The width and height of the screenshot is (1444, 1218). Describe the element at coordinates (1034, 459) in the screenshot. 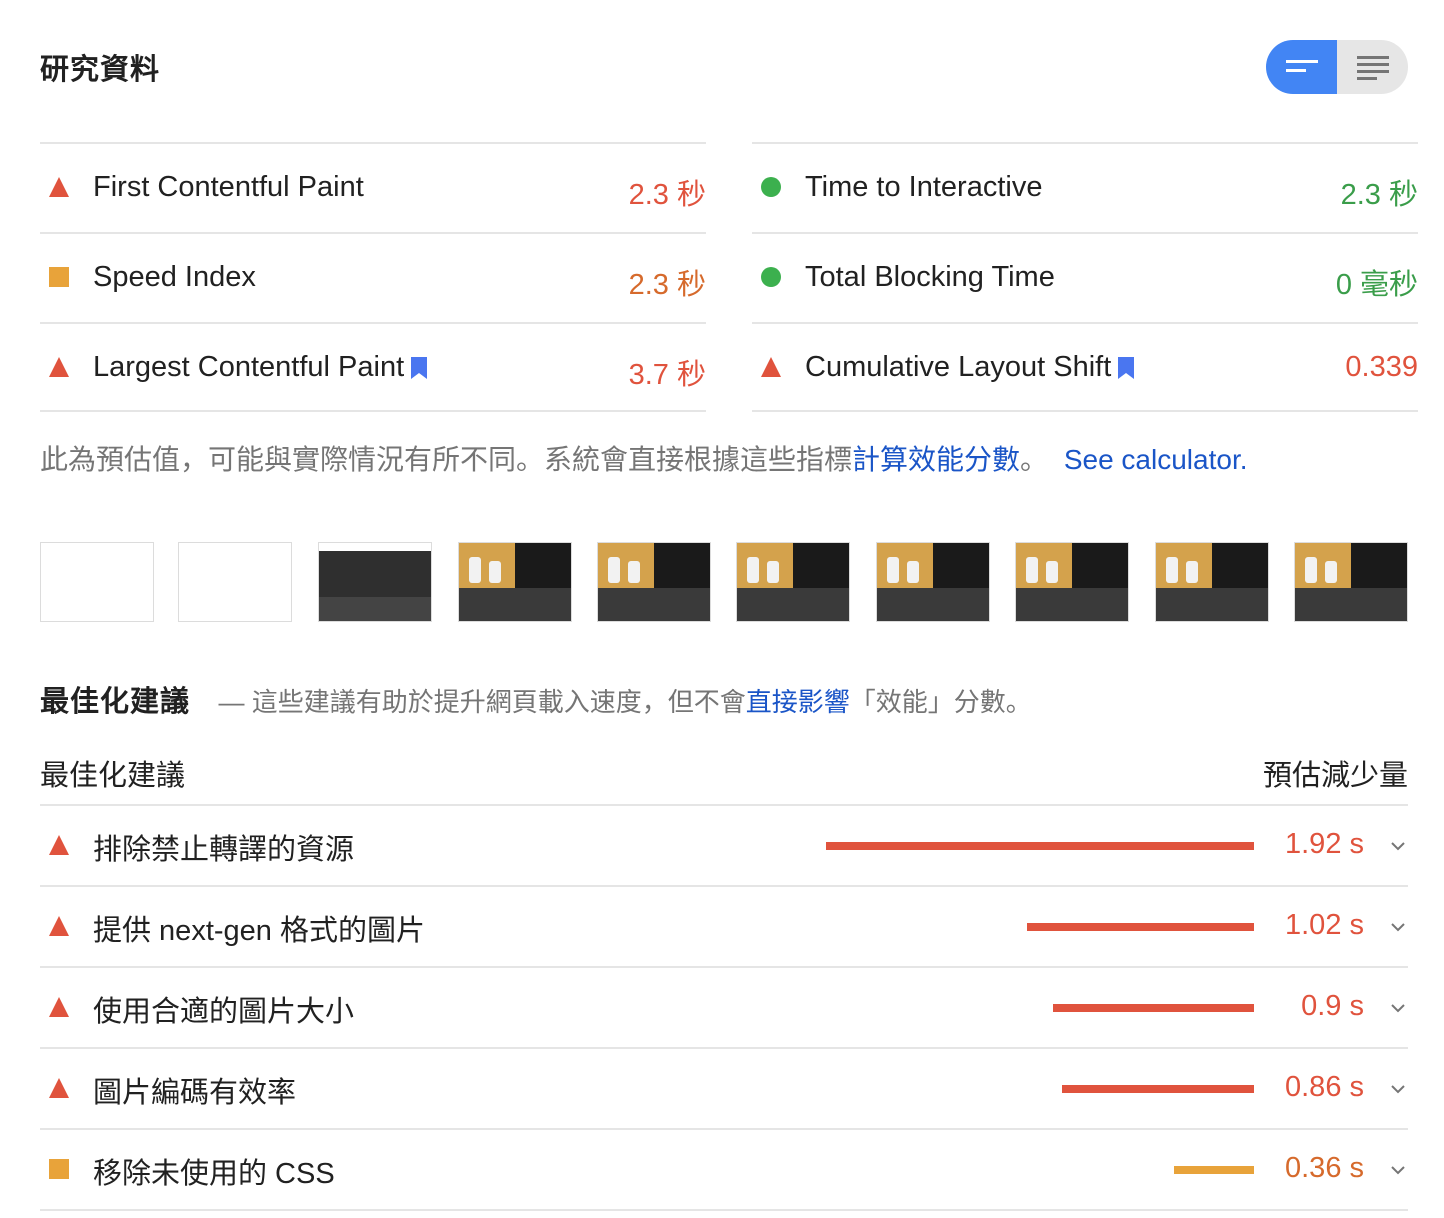

I see `note-suffix: 。` at that location.